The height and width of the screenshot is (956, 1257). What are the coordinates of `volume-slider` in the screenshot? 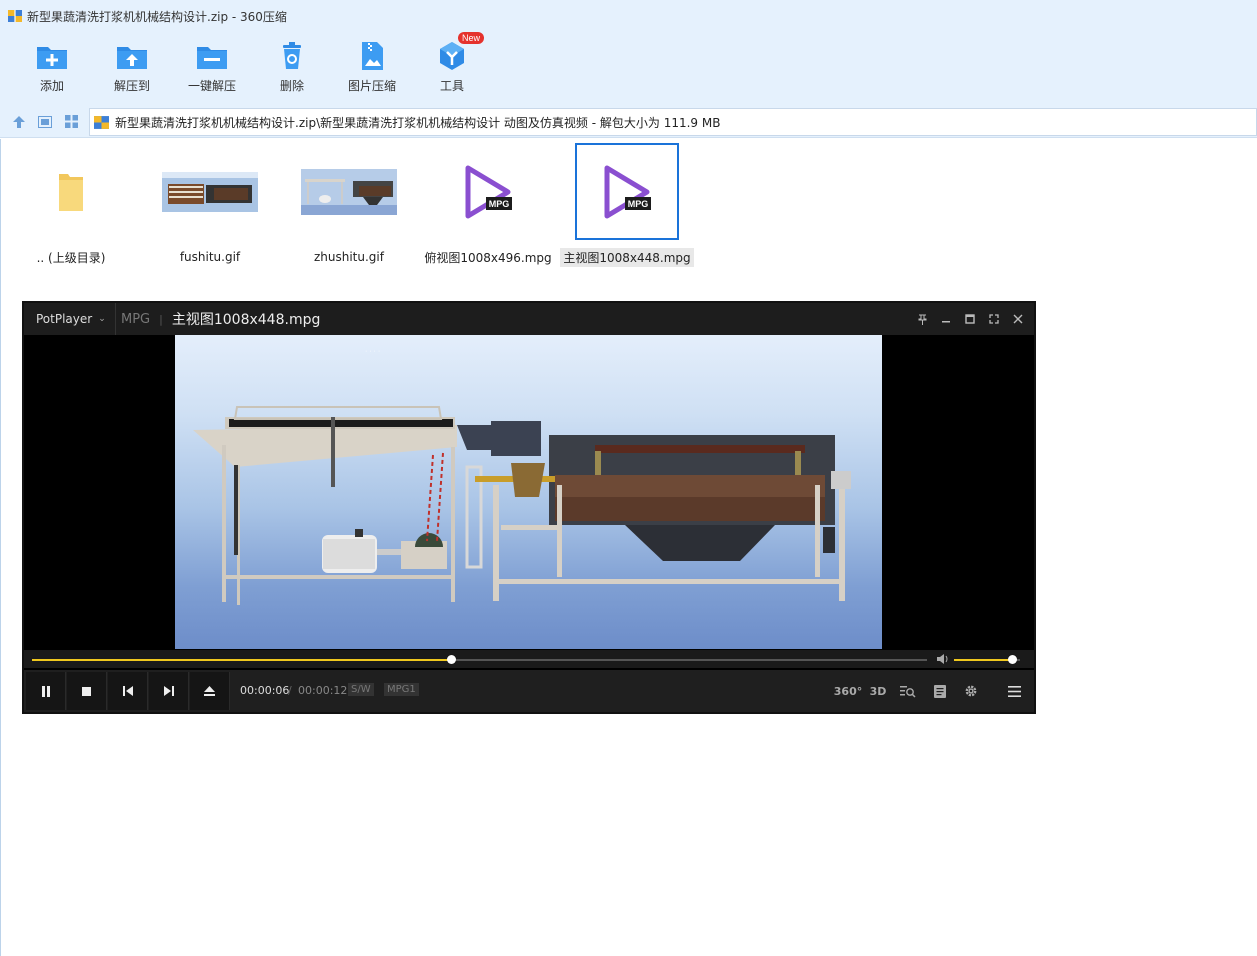 It's located at (987, 659).